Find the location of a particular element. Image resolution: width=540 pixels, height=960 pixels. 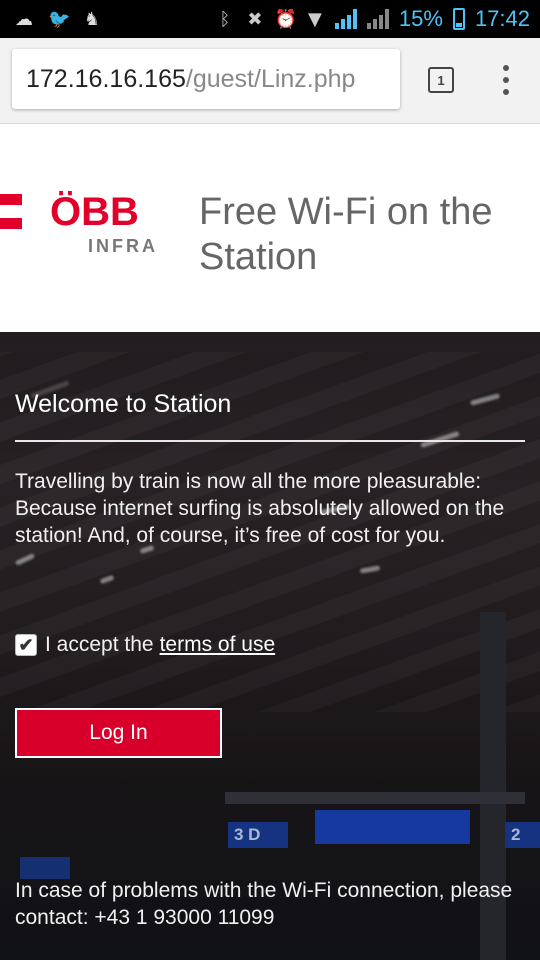

page-title: Free Wi-Fi on the Station is located at coordinates (346, 234).